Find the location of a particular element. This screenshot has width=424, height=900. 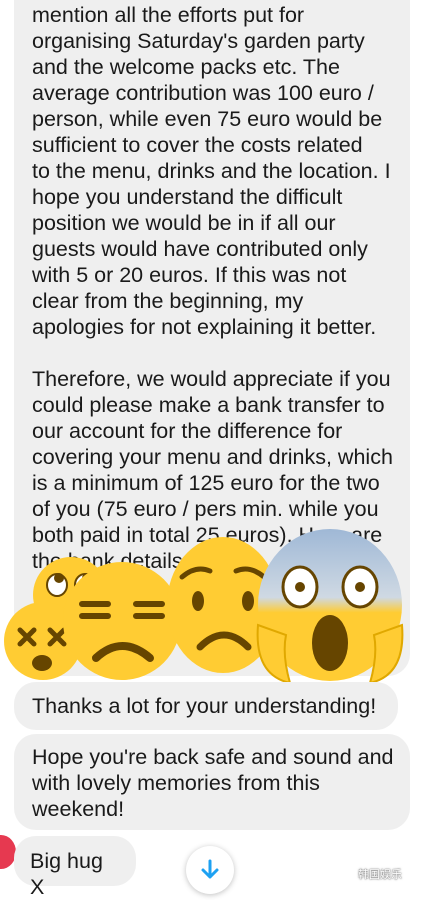

arrow-down-icon is located at coordinates (210, 869).